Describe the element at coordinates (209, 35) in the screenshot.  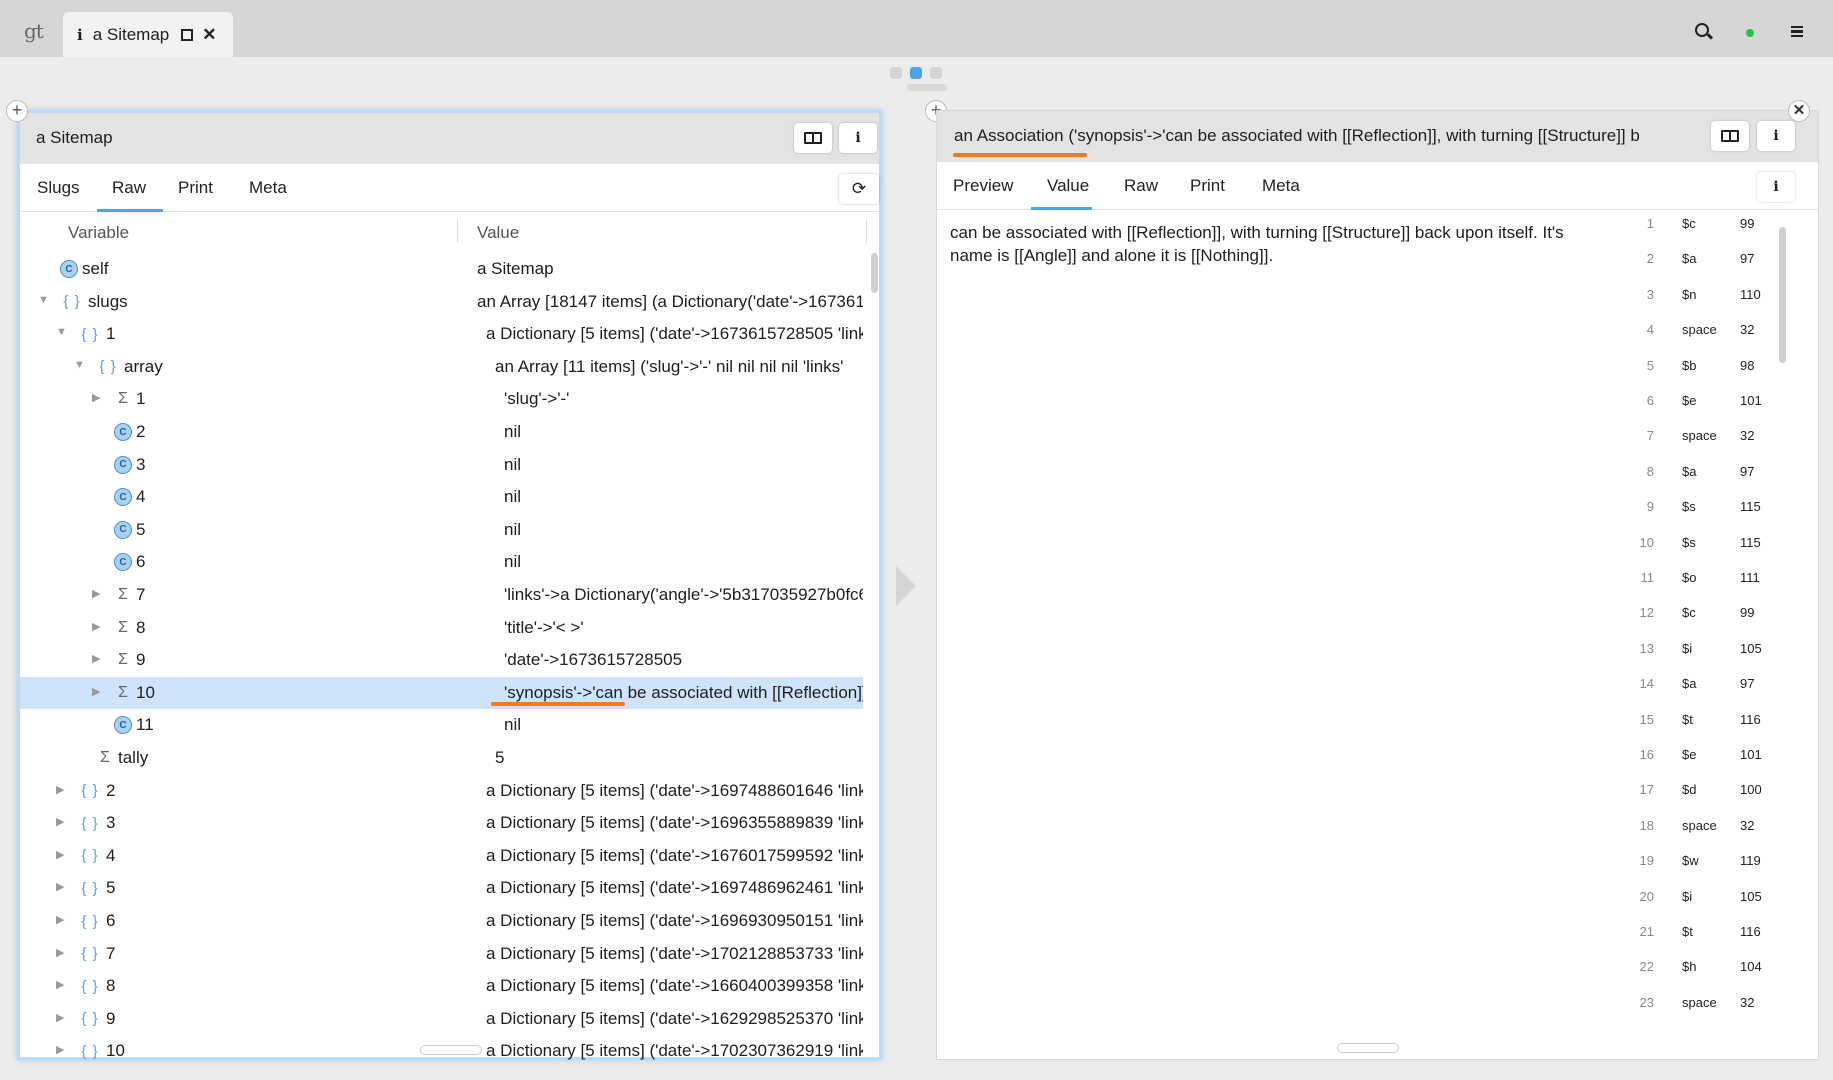
I see `close-tab-icon: ✕` at that location.